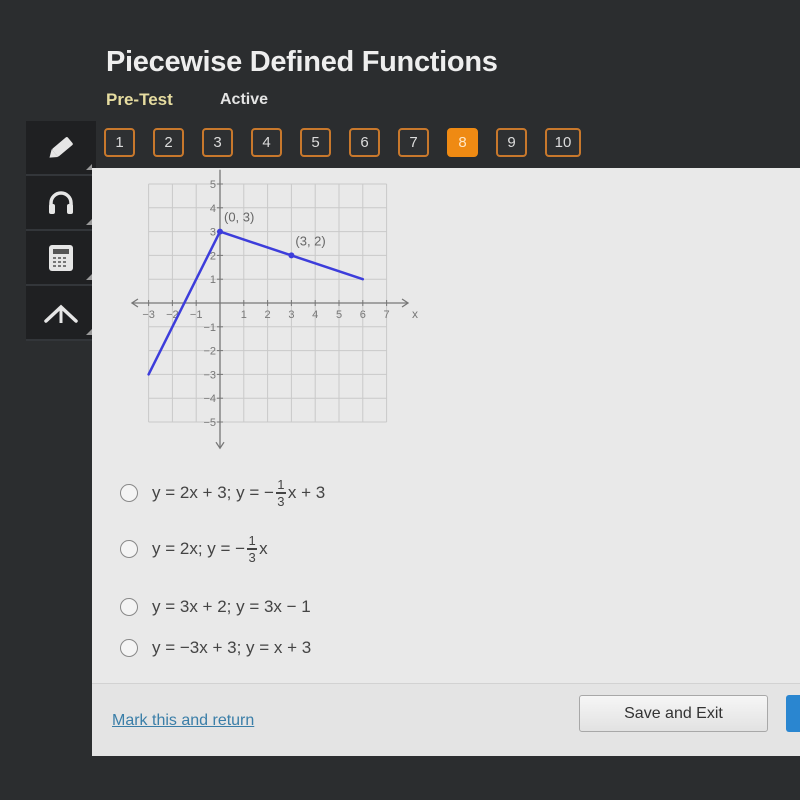 Image resolution: width=800 pixels, height=800 pixels. Describe the element at coordinates (387, 315) in the screenshot. I see `x-tick-label: 7` at that location.